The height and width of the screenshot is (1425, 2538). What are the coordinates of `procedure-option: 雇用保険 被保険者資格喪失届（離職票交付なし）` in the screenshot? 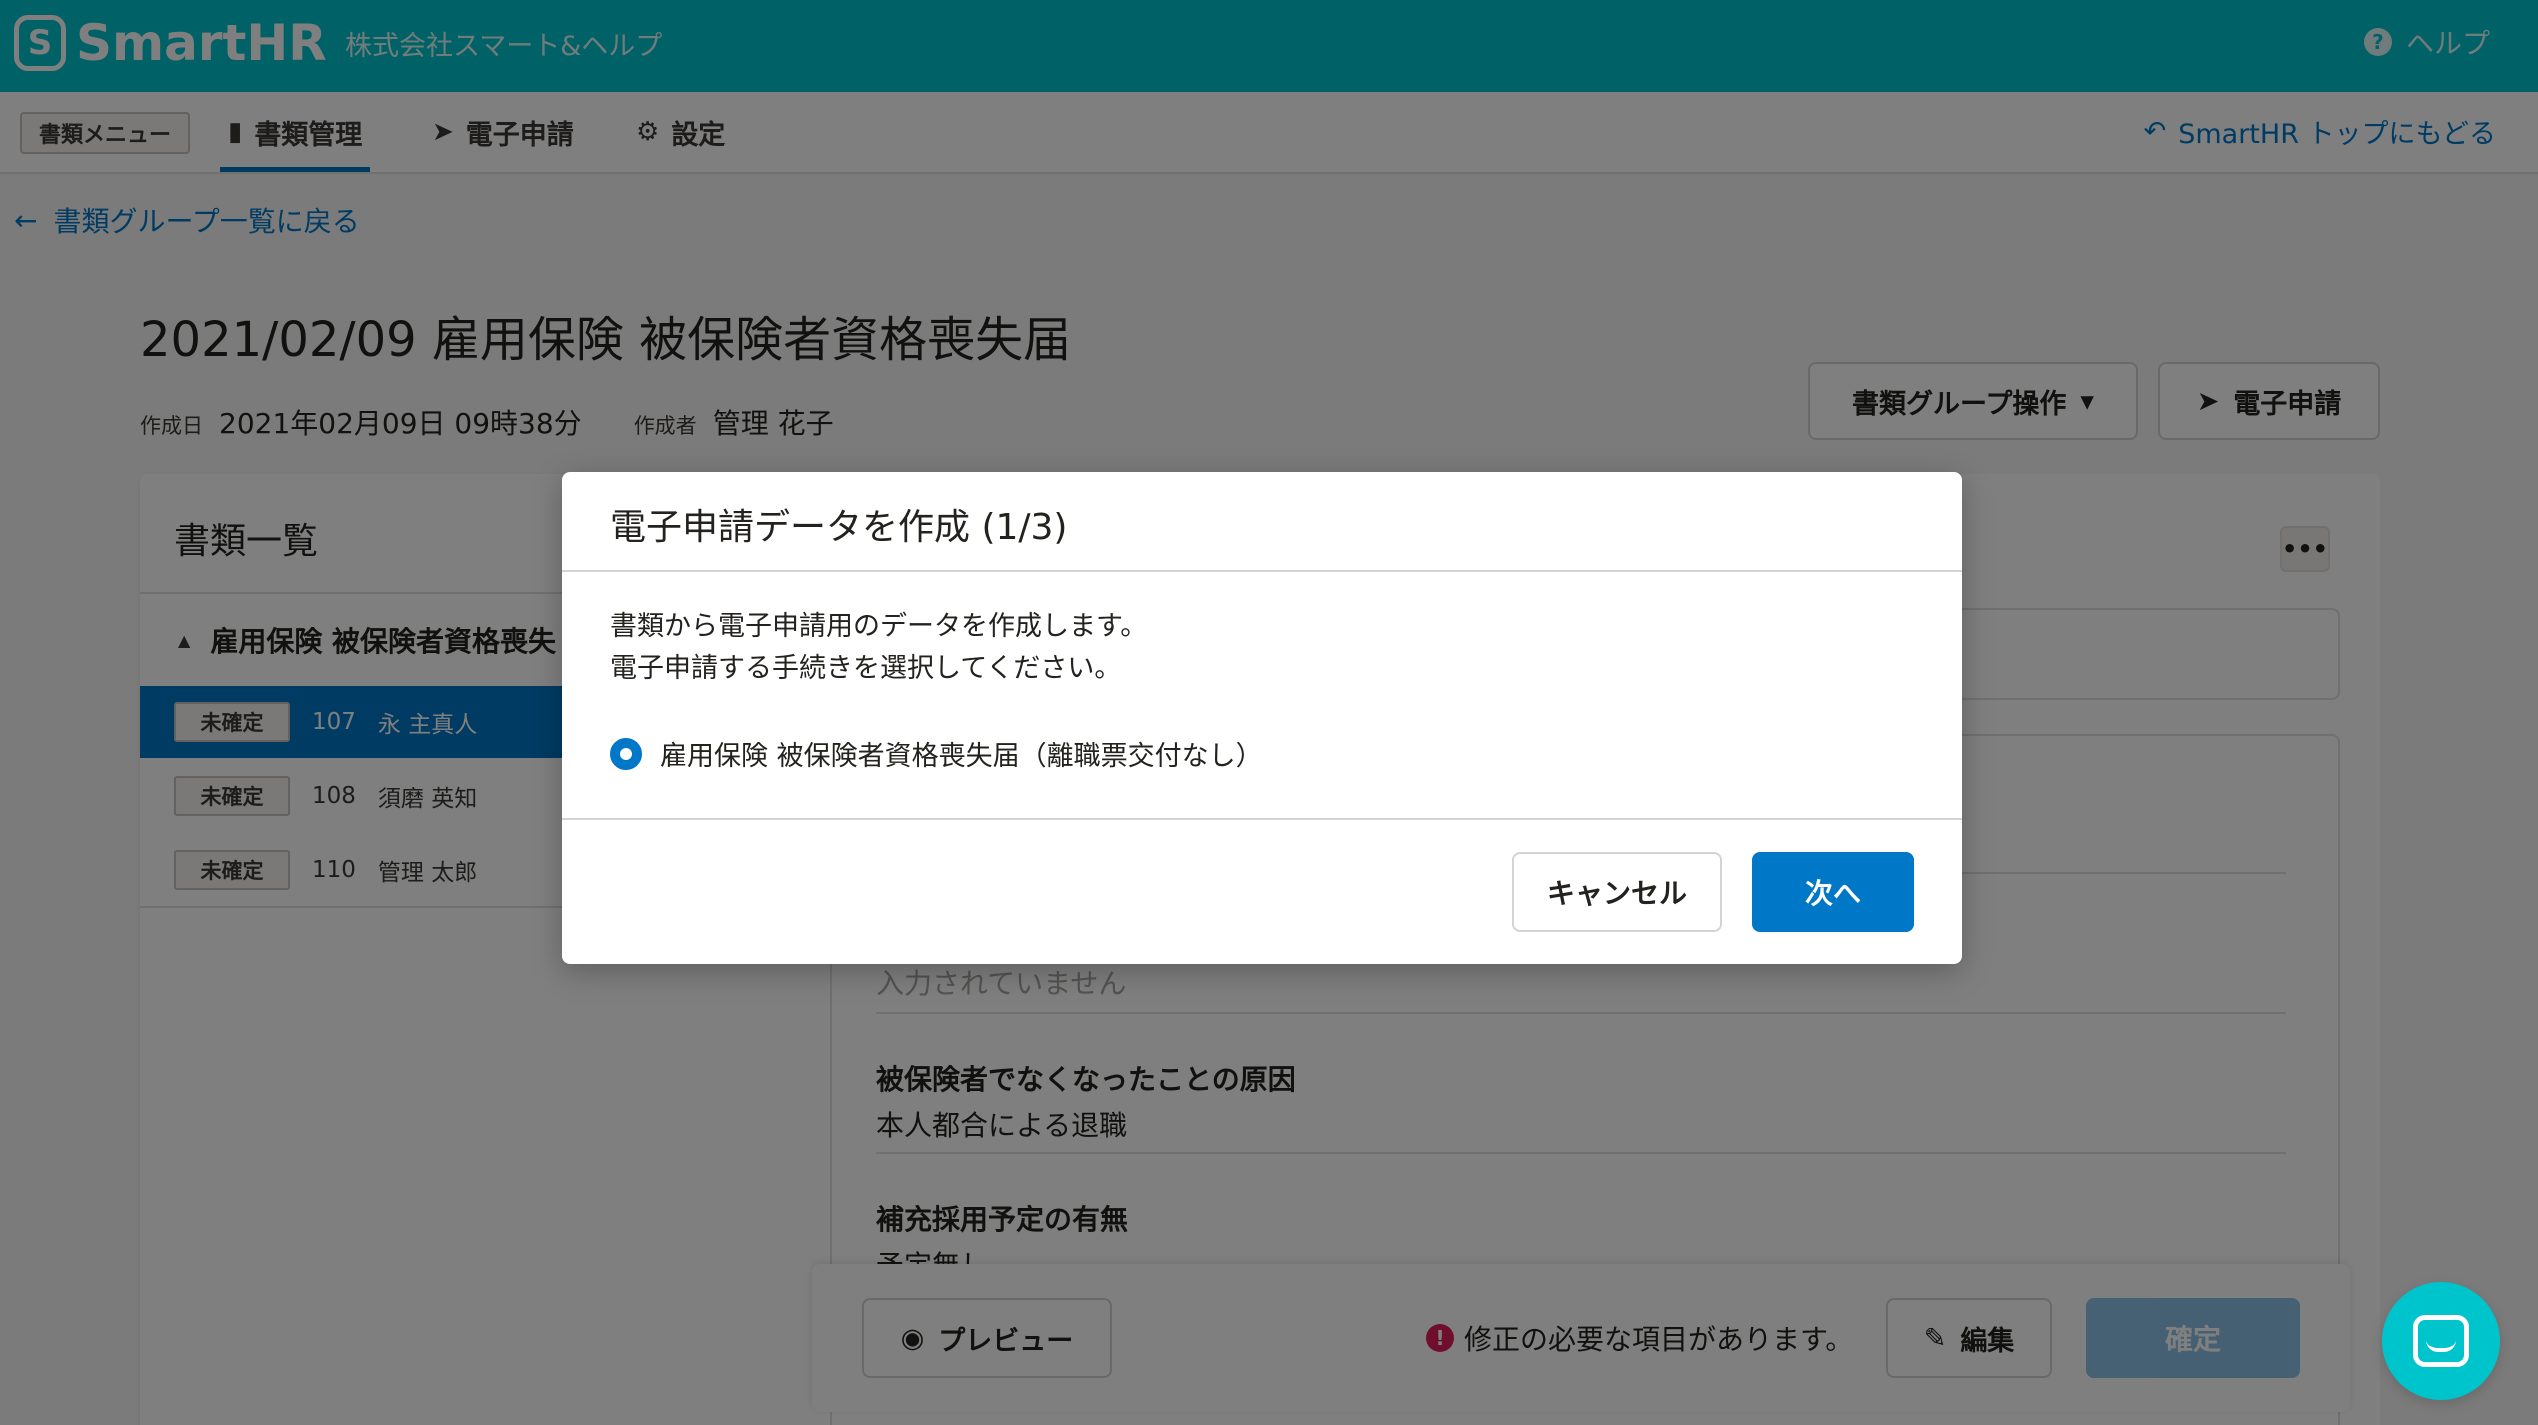 It's located at (936, 753).